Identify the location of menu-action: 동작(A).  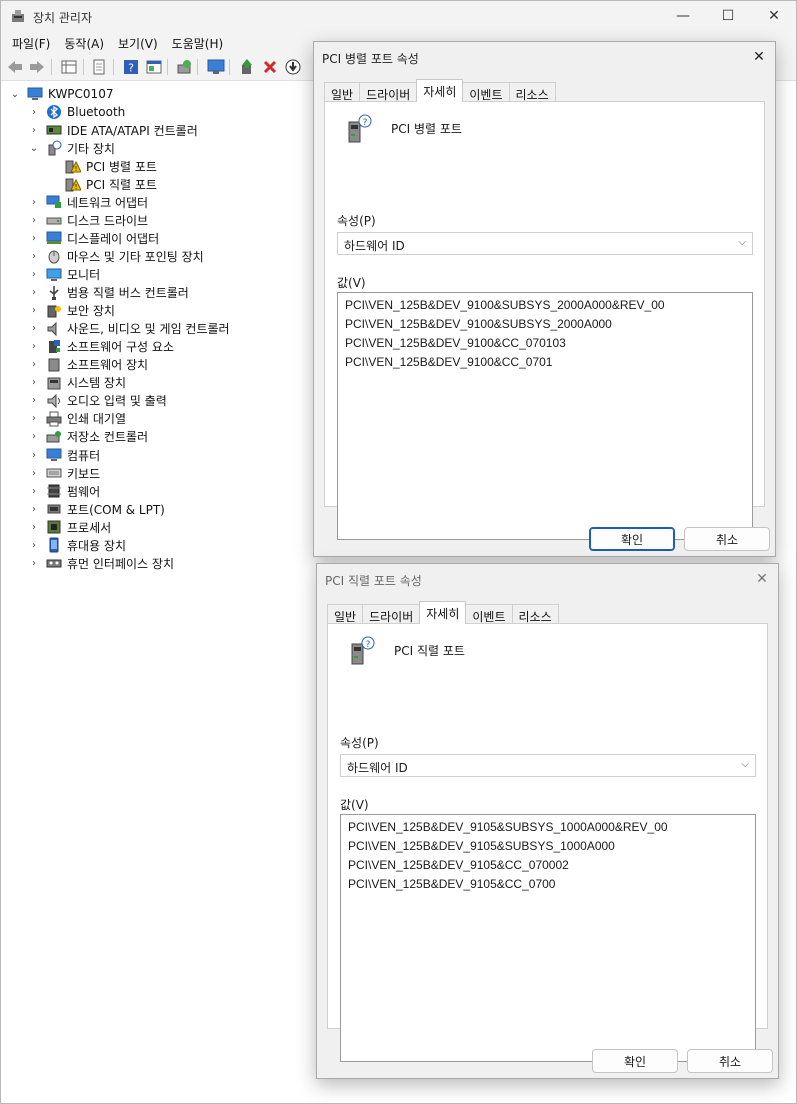
(84, 42).